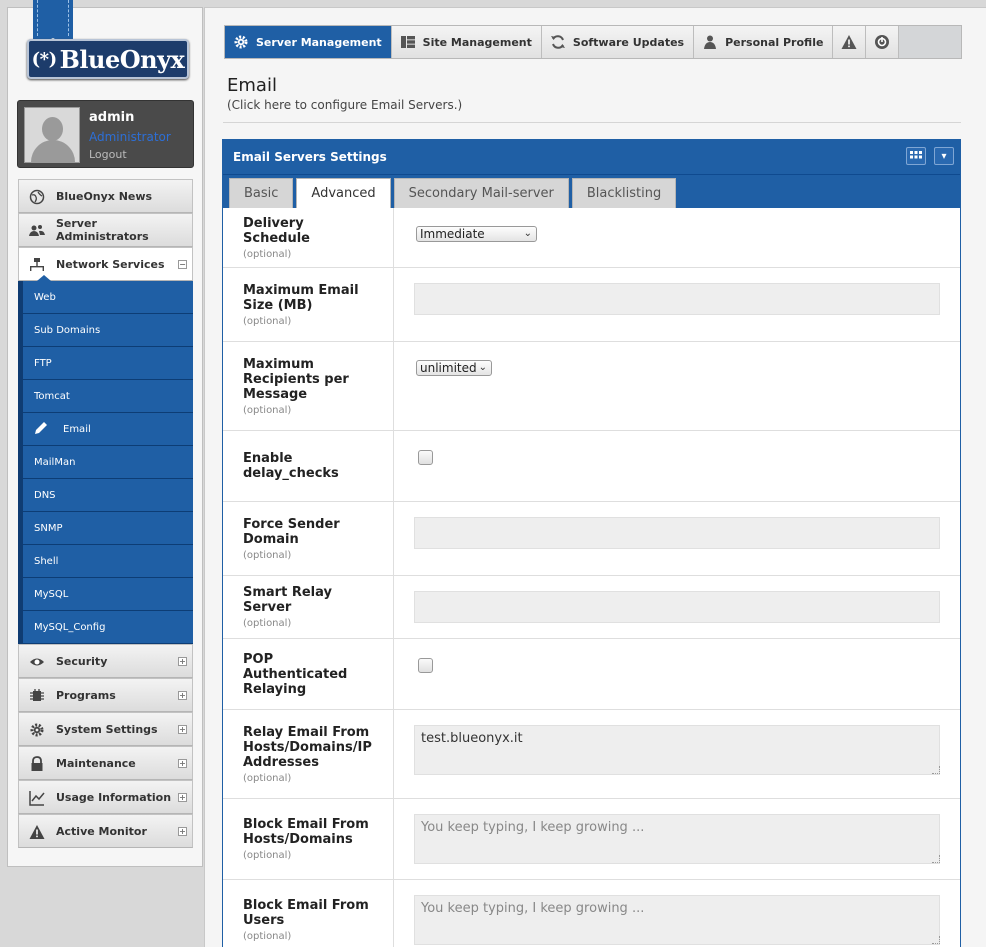 The width and height of the screenshot is (986, 947). Describe the element at coordinates (425, 665) in the screenshot. I see `pop-relay-checkbox` at that location.